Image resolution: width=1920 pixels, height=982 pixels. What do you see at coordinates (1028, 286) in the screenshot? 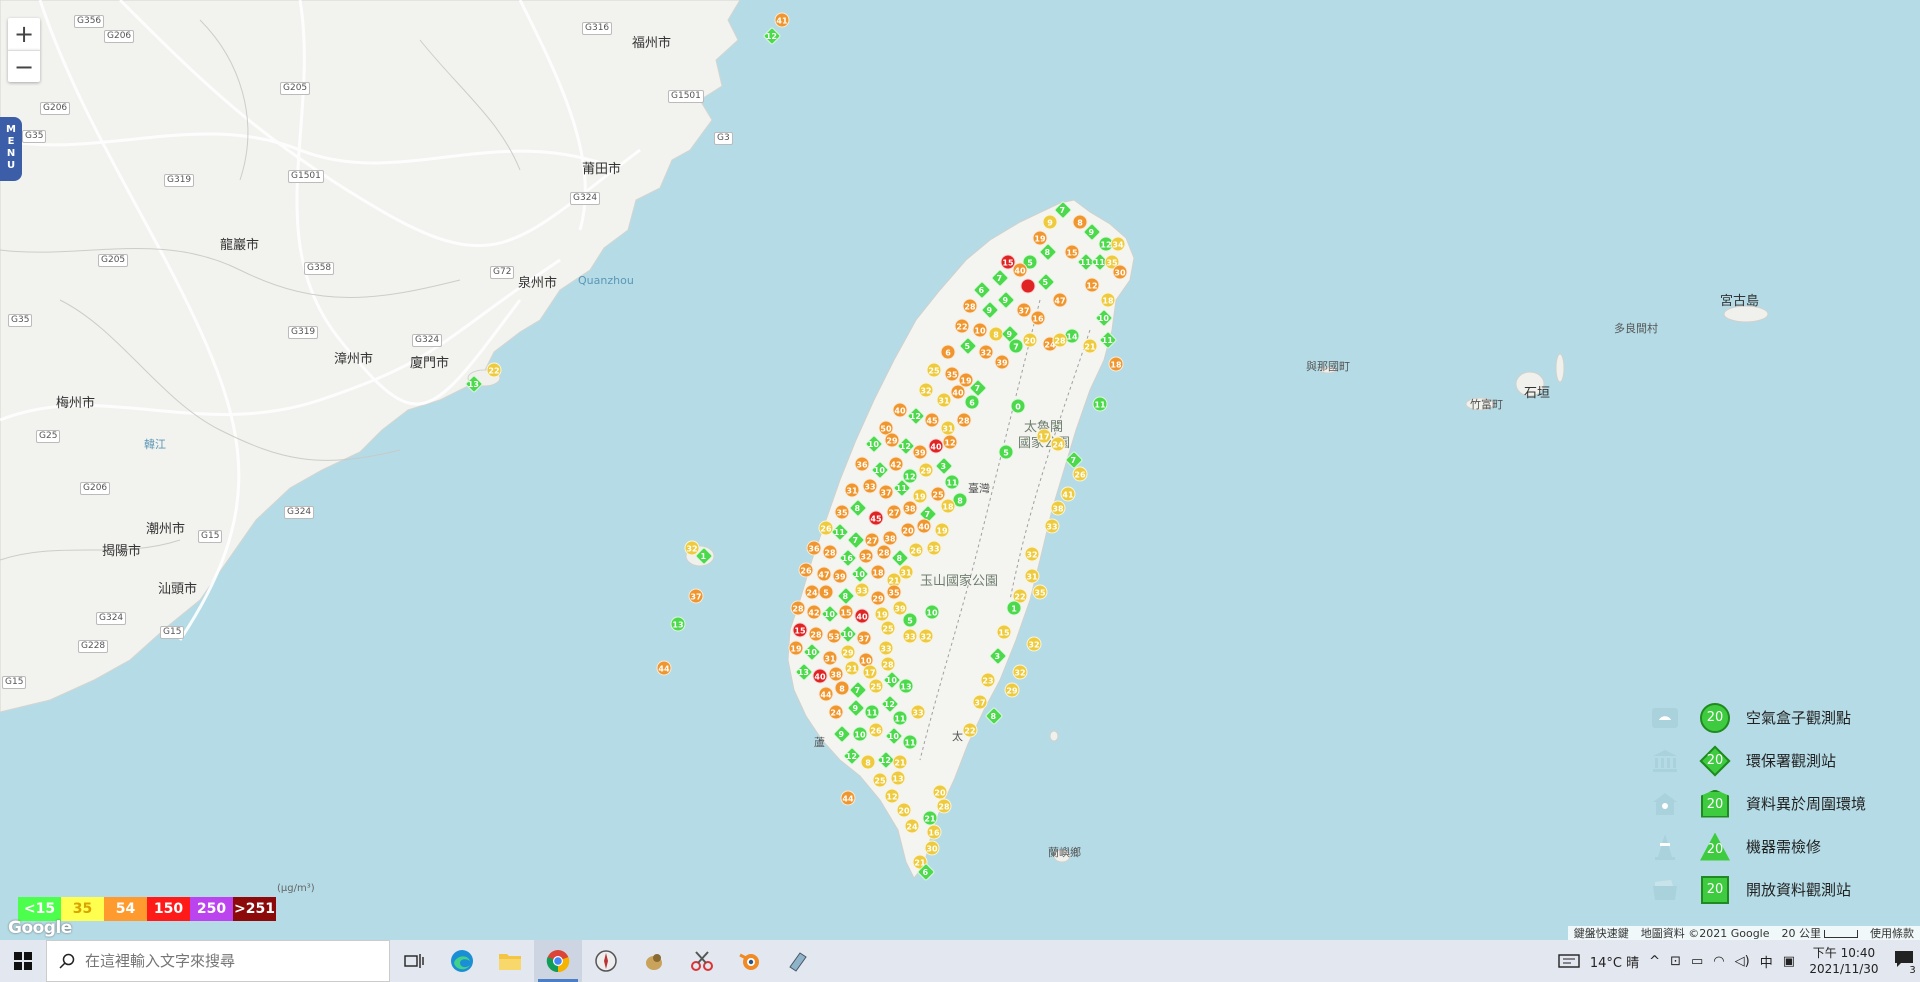
I see `airbox-marker` at bounding box center [1028, 286].